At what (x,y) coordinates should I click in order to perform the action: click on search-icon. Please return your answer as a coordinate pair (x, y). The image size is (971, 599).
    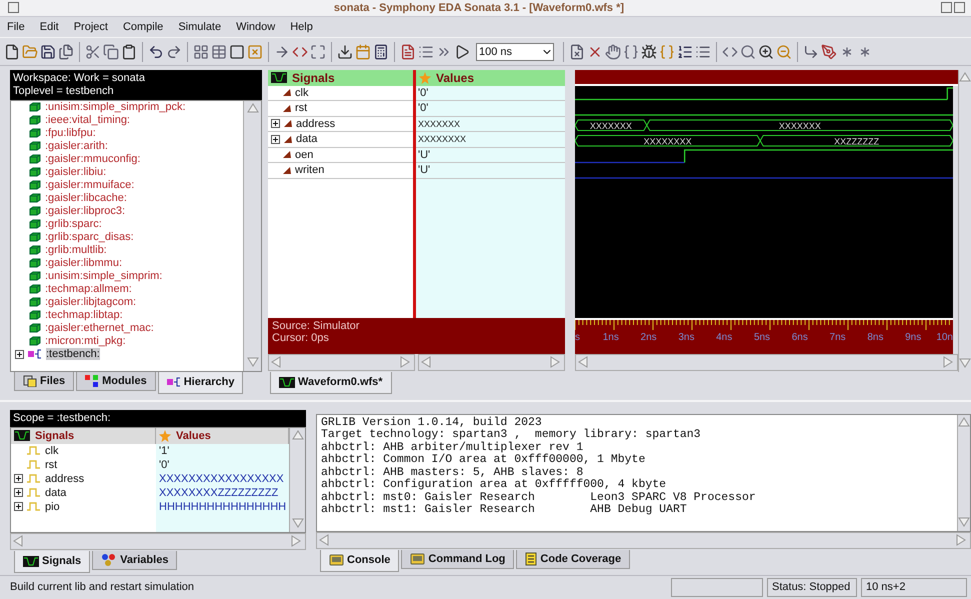
    Looking at the image, I should click on (748, 52).